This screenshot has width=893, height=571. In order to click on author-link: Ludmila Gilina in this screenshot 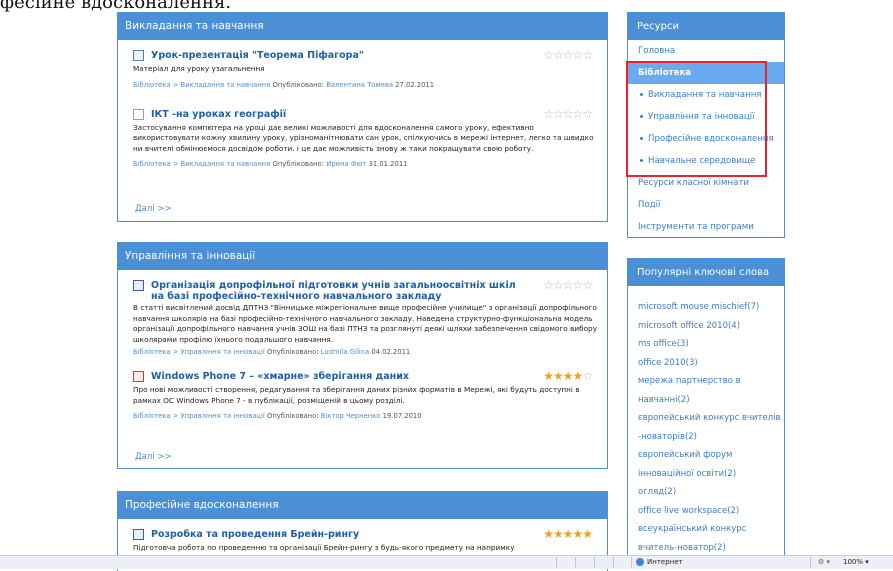, I will do `click(345, 352)`.